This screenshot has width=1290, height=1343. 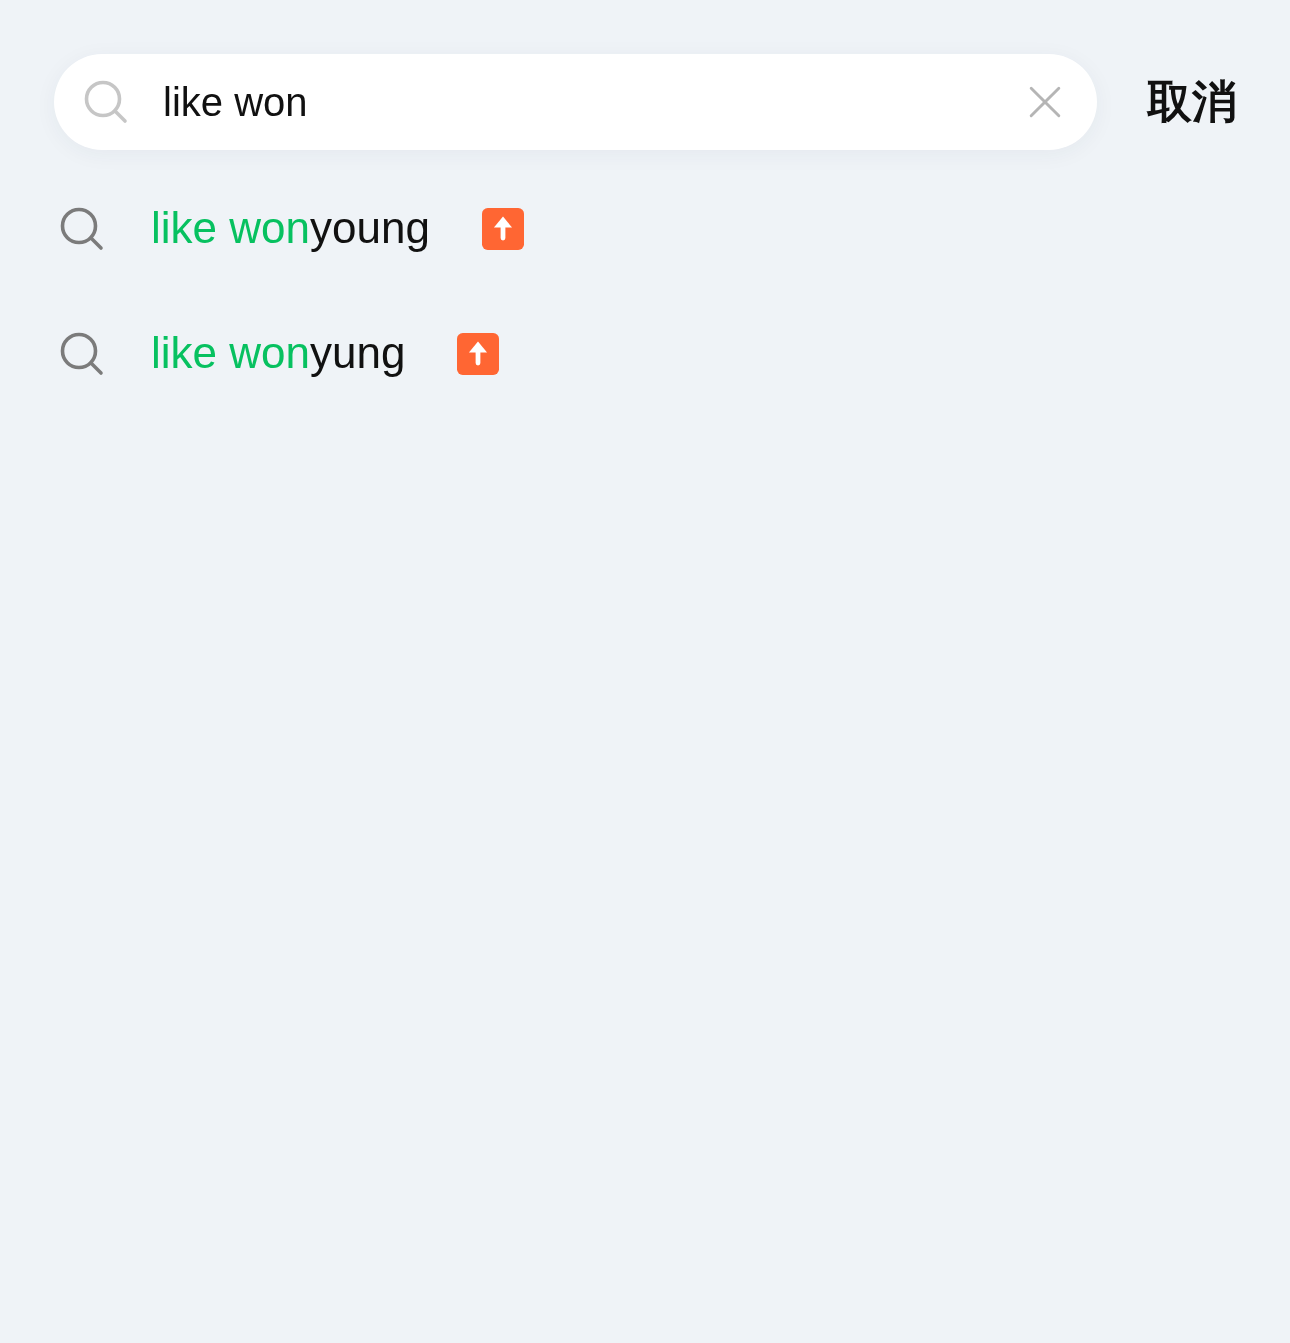 What do you see at coordinates (1045, 102) in the screenshot?
I see `clear-icon` at bounding box center [1045, 102].